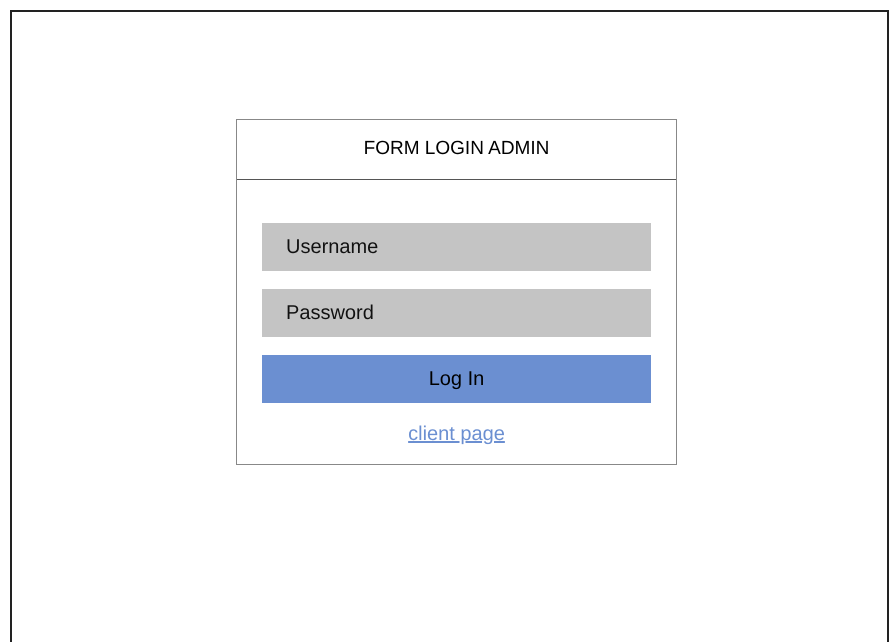  What do you see at coordinates (457, 149) in the screenshot?
I see `form-title: FORM LOGIN ADMIN` at bounding box center [457, 149].